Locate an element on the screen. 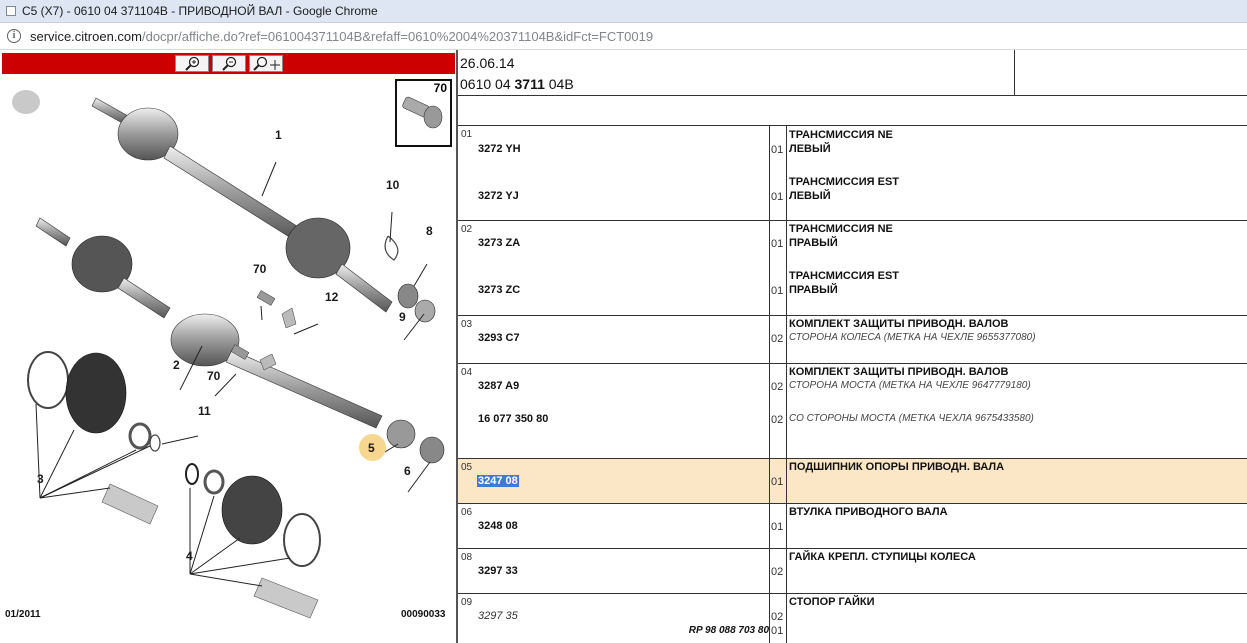 The height and width of the screenshot is (643, 1247). code-prefix: 0610 04 is located at coordinates (487, 84).